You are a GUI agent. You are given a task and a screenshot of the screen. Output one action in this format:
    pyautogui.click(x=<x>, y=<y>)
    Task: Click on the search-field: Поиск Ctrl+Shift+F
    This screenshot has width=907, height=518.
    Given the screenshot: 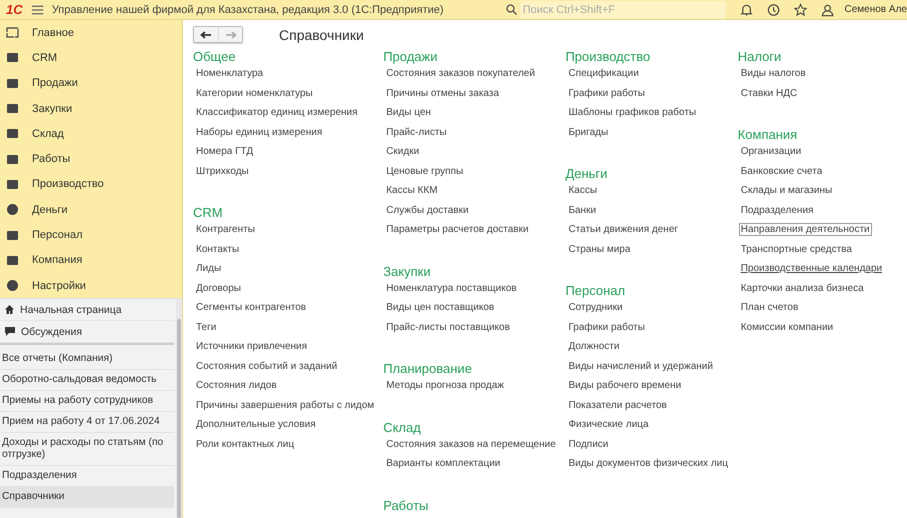 What is the action you would take?
    pyautogui.click(x=623, y=9)
    